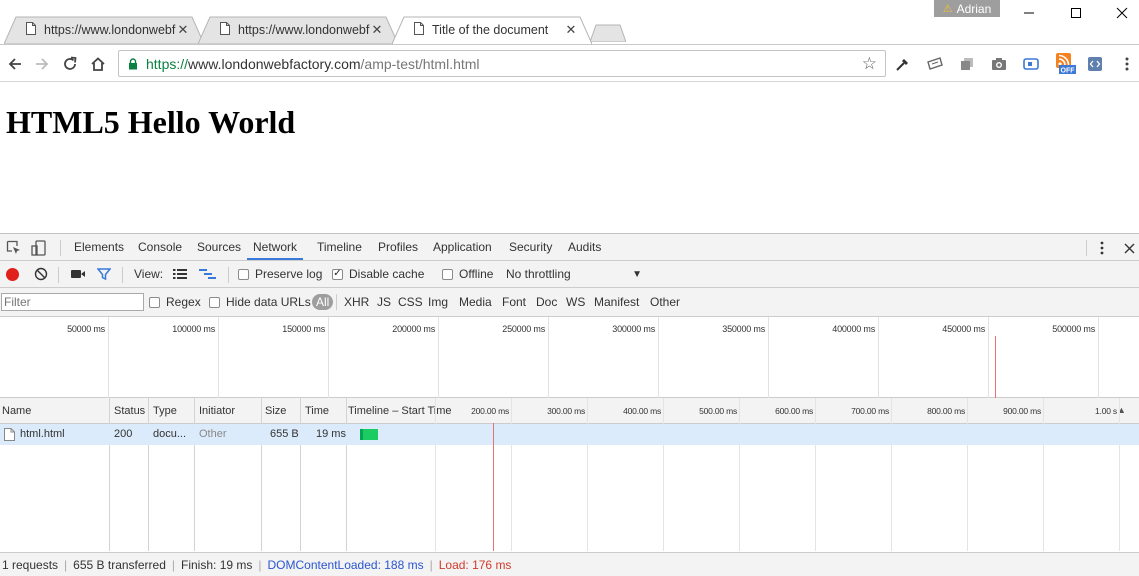  Describe the element at coordinates (193, 329) in the screenshot. I see `overview-tick-label: 100000 ms` at that location.